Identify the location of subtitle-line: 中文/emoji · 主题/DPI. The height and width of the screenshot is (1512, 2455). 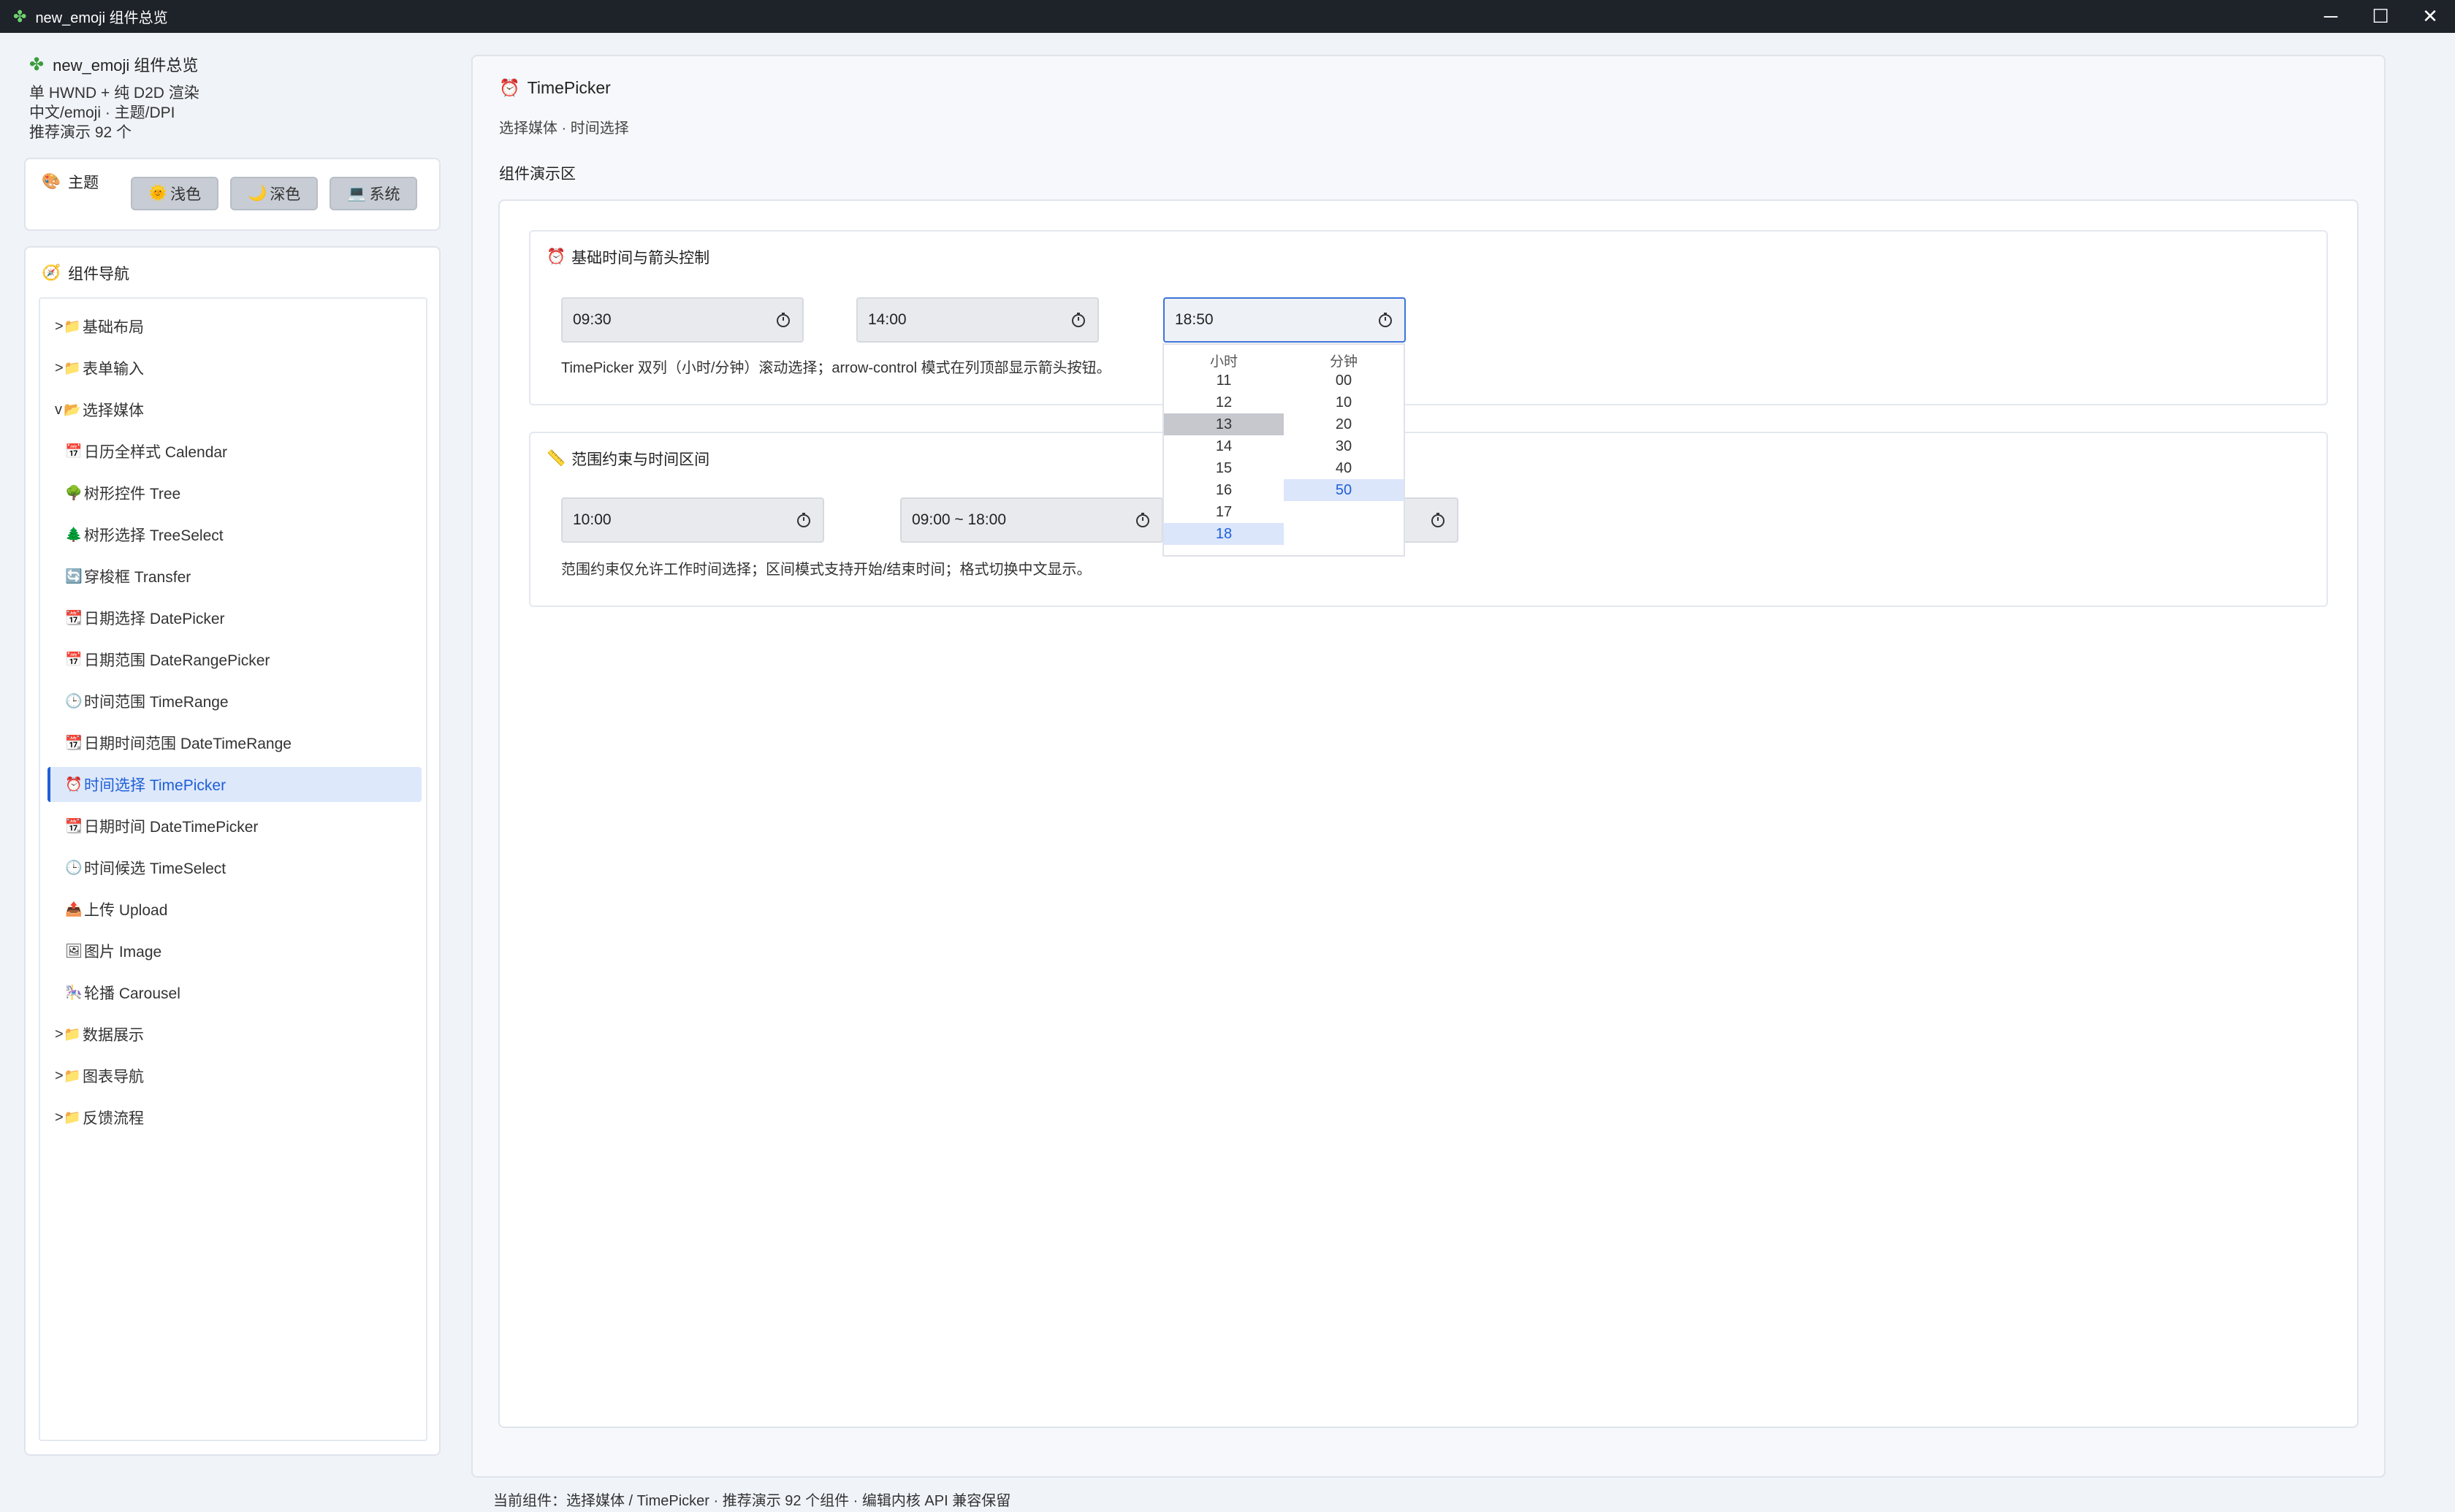
(102, 112).